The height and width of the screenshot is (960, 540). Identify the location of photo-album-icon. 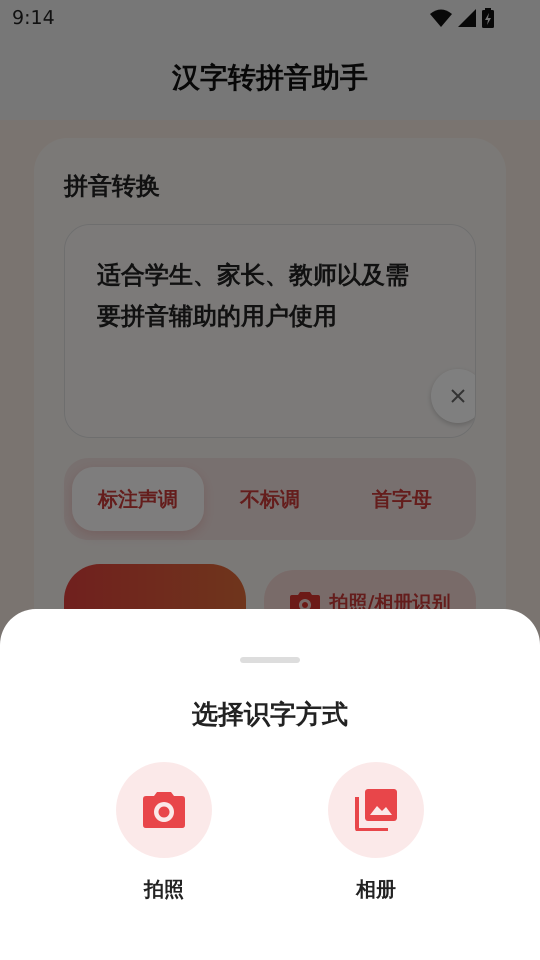
(376, 810).